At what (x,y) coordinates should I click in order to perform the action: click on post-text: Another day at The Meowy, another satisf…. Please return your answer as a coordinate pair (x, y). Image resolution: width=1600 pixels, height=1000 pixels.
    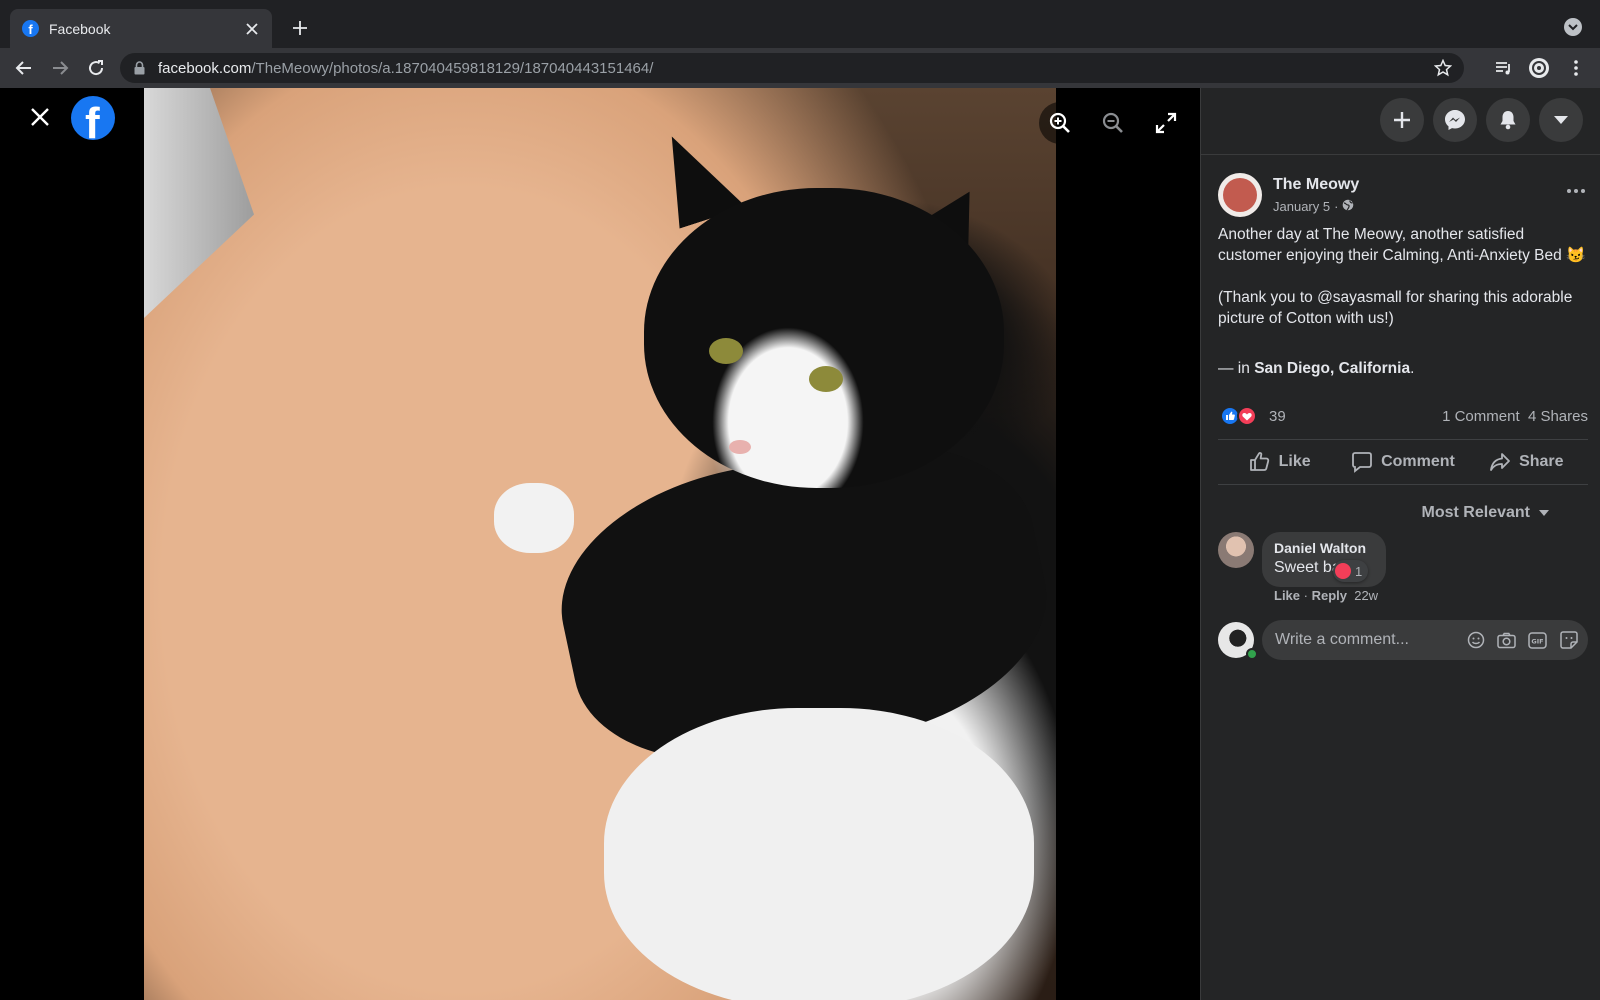
    Looking at the image, I should click on (1403, 276).